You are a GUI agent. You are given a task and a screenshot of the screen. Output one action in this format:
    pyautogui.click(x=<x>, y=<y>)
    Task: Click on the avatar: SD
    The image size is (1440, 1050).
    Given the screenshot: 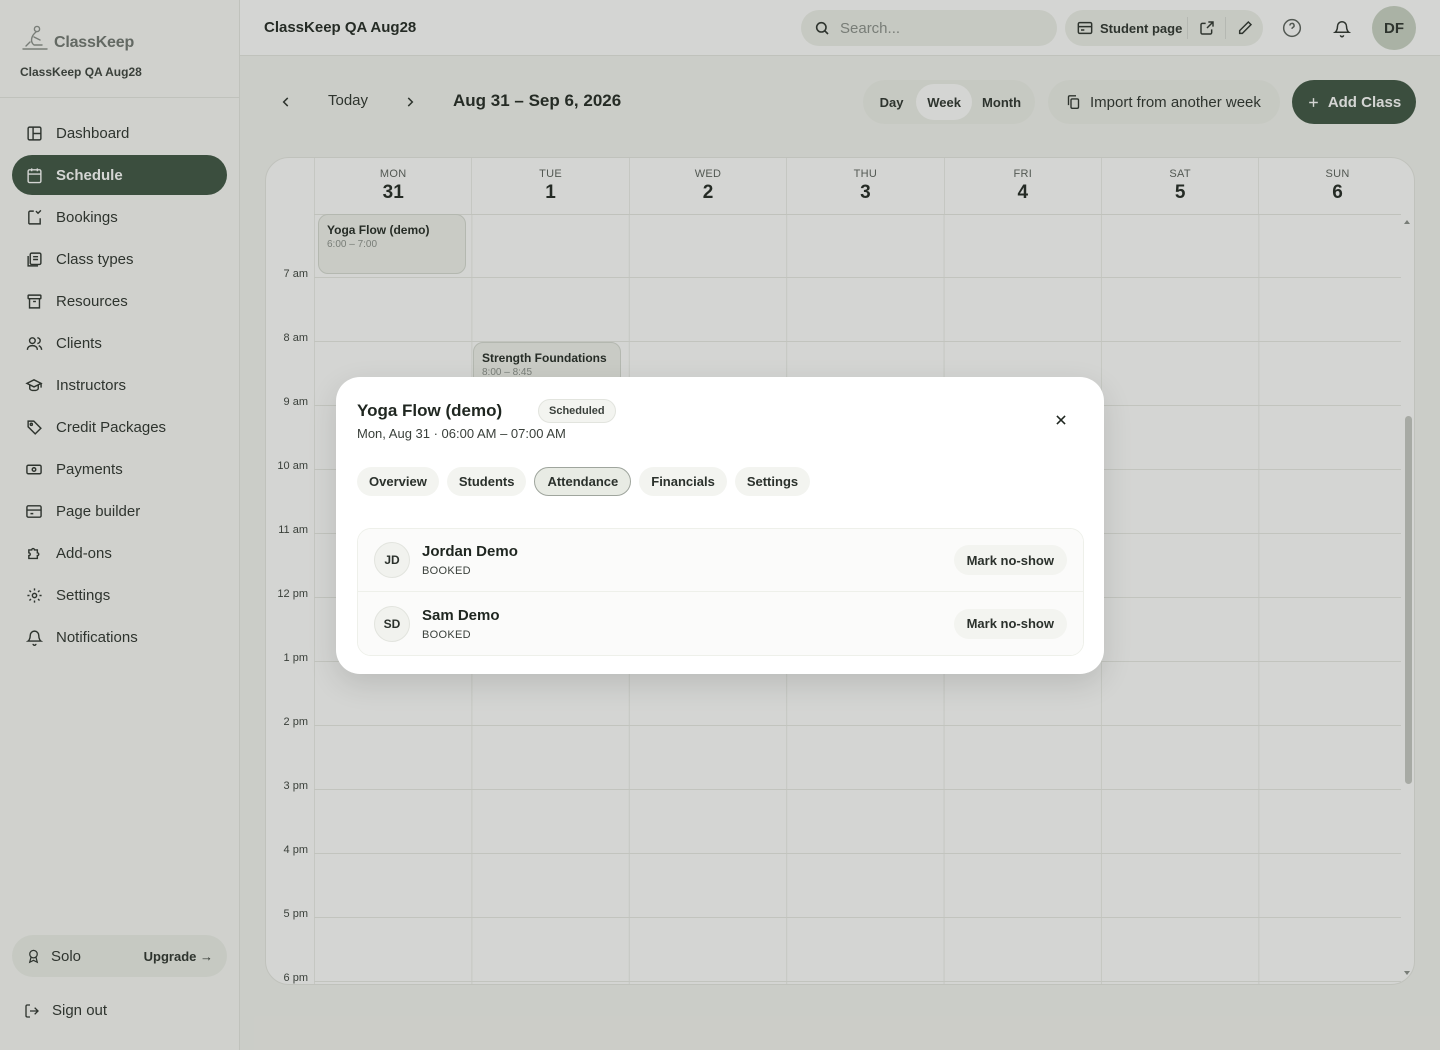 What is the action you would take?
    pyautogui.click(x=392, y=623)
    